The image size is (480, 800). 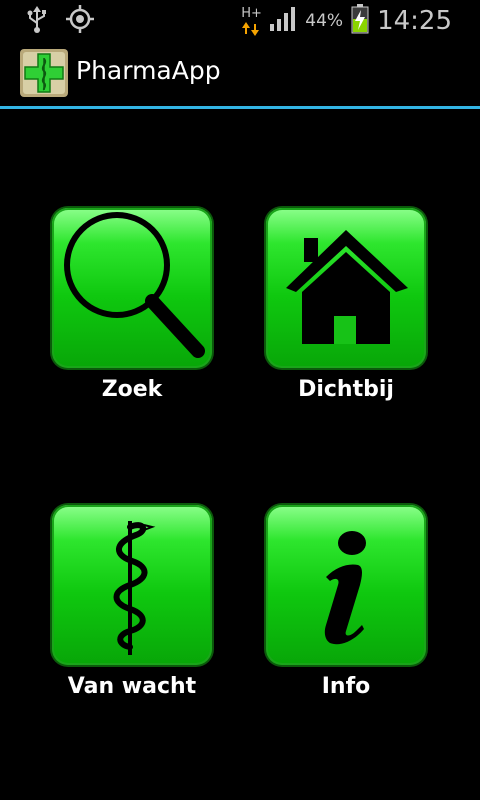 I want to click on van-wacht-label: Van wacht, so click(x=132, y=686).